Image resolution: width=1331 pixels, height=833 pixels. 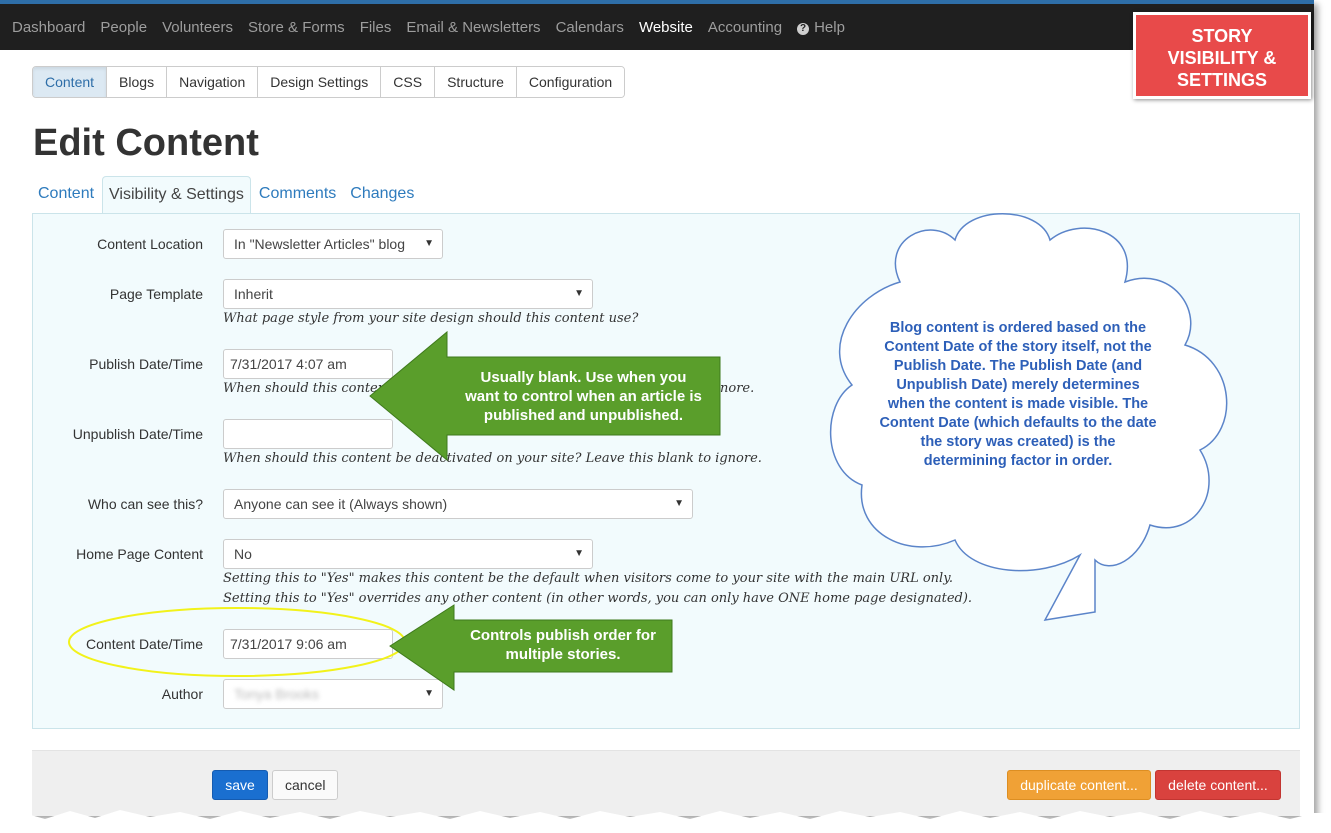 I want to click on badge-line-2: VISIBILITY &, so click(x=1222, y=58).